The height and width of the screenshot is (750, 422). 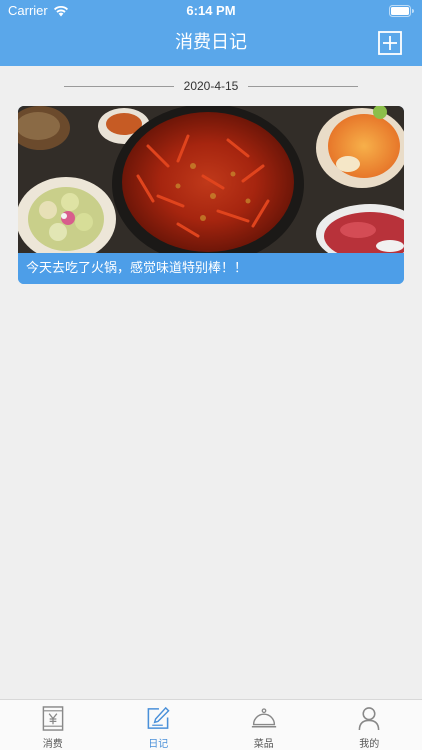 I want to click on tab-mine: 我的, so click(x=369, y=725).